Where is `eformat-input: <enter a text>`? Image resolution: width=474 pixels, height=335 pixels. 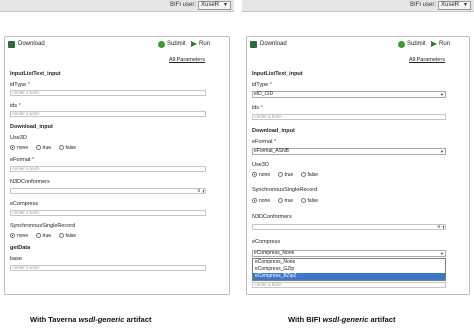 eformat-input: <enter a text> is located at coordinates (108, 169).